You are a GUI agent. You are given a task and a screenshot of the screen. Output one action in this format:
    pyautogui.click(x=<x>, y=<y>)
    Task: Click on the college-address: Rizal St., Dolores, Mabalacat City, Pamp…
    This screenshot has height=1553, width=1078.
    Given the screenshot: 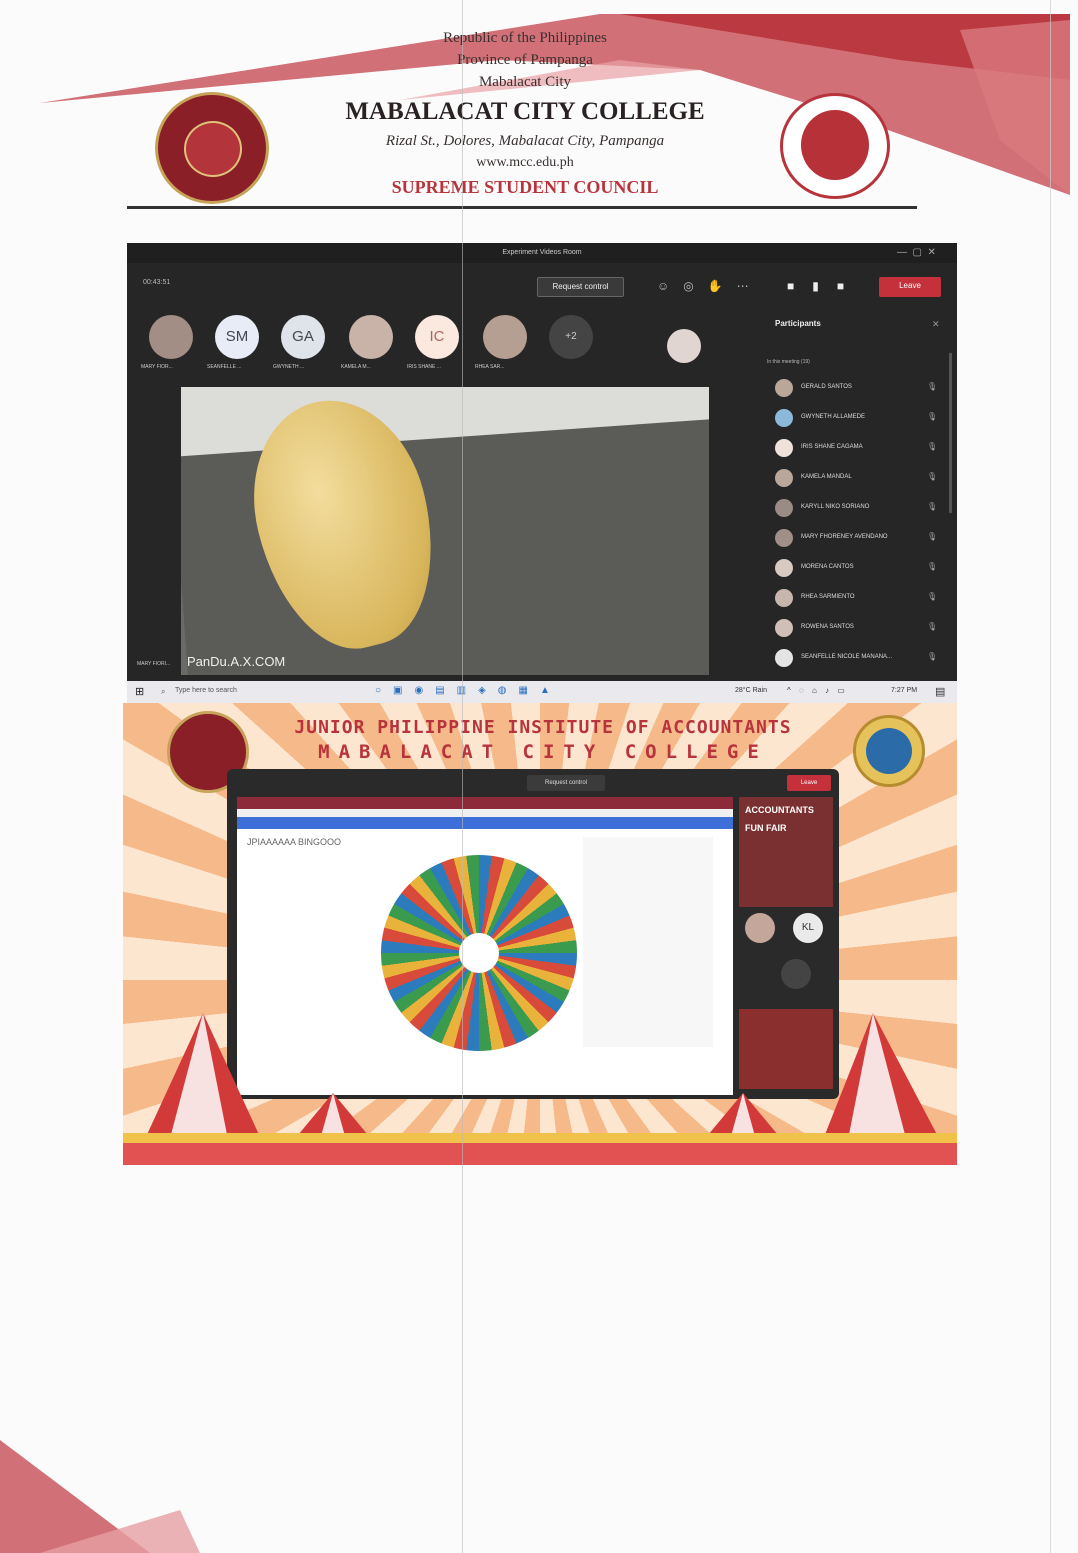 What is the action you would take?
    pyautogui.click(x=525, y=141)
    